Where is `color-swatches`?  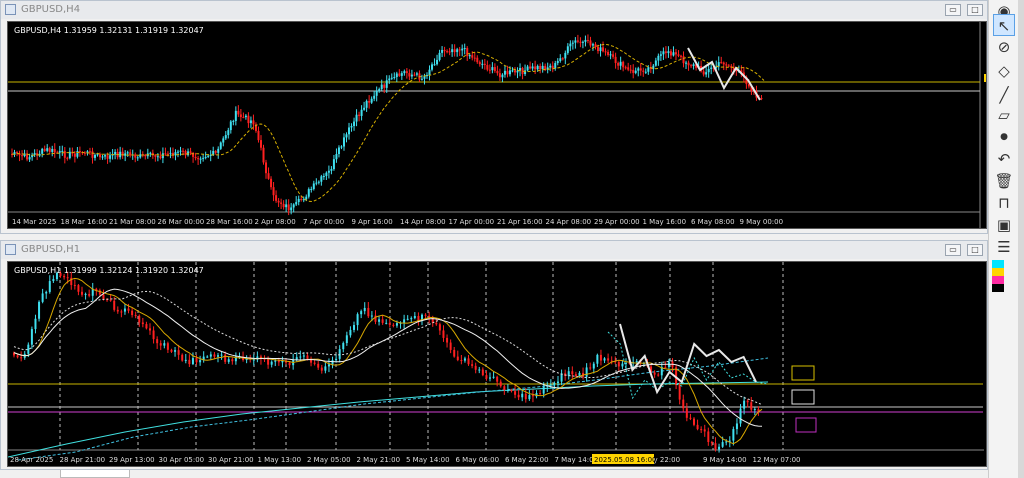
color-swatches is located at coordinates (998, 276).